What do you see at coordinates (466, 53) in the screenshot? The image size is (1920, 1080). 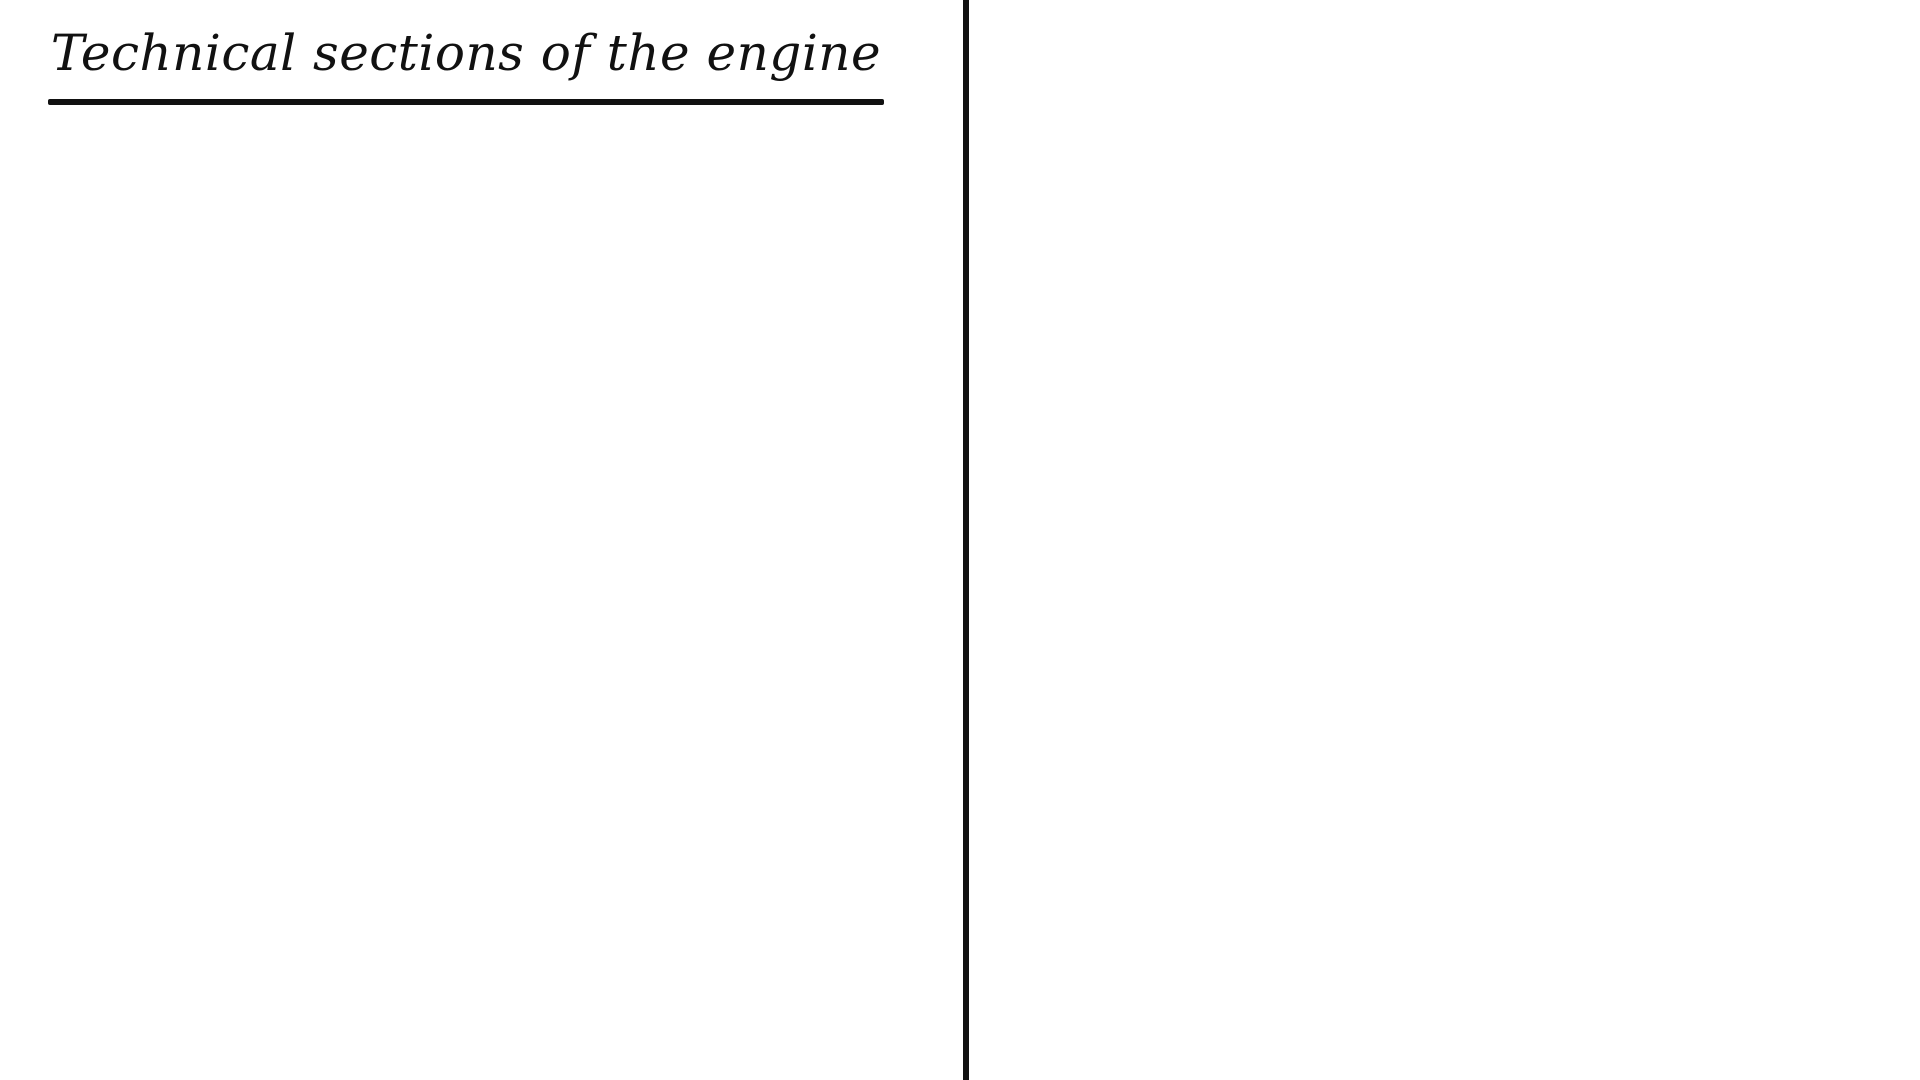 I see `section-title: Technical sections of the engine` at bounding box center [466, 53].